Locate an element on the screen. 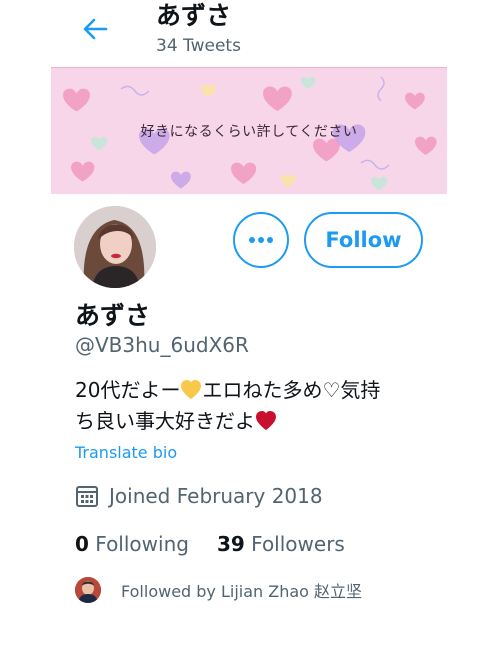  avatar is located at coordinates (115, 247).